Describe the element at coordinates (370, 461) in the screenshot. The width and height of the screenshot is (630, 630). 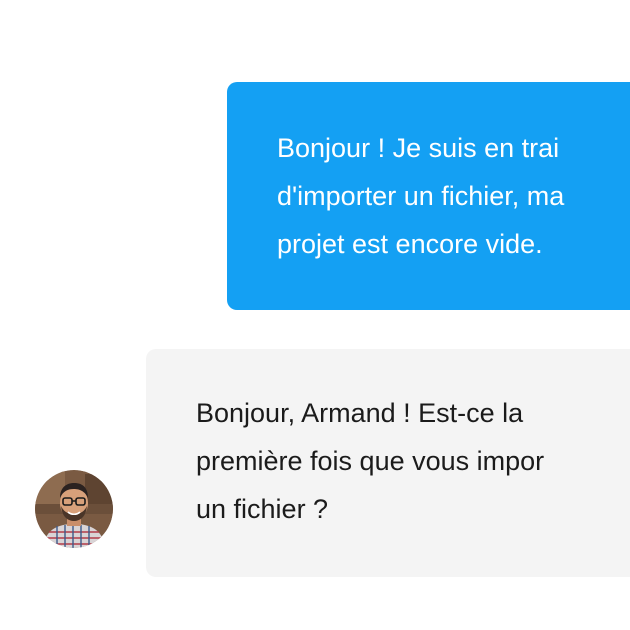
I see `incoming-message-line: première fois que vous impor` at that location.